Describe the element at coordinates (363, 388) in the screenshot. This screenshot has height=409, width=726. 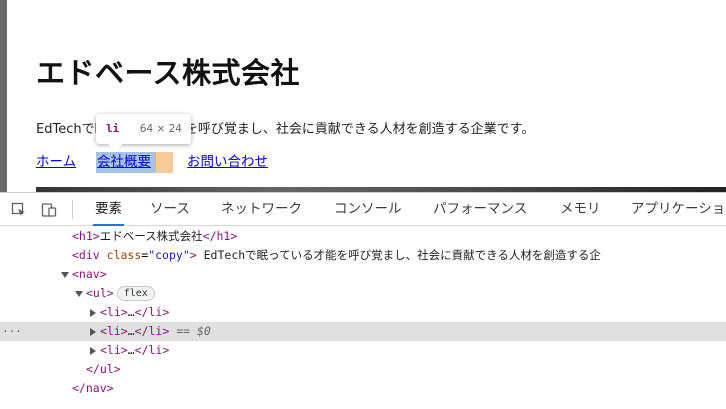
I see `dom-node-nav-close: </nav>` at that location.